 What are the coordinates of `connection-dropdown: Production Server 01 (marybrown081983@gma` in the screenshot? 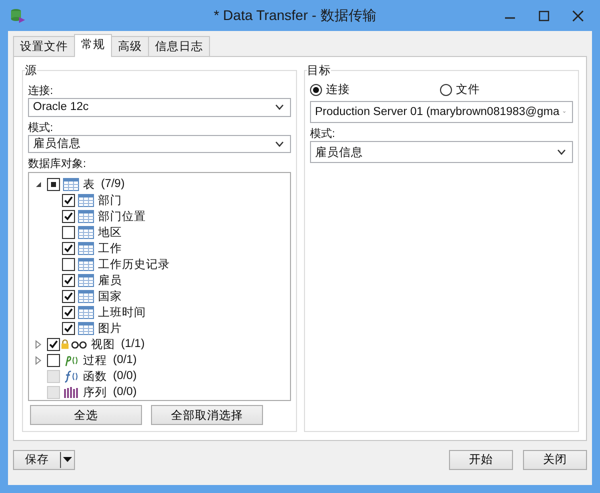 It's located at (441, 112).